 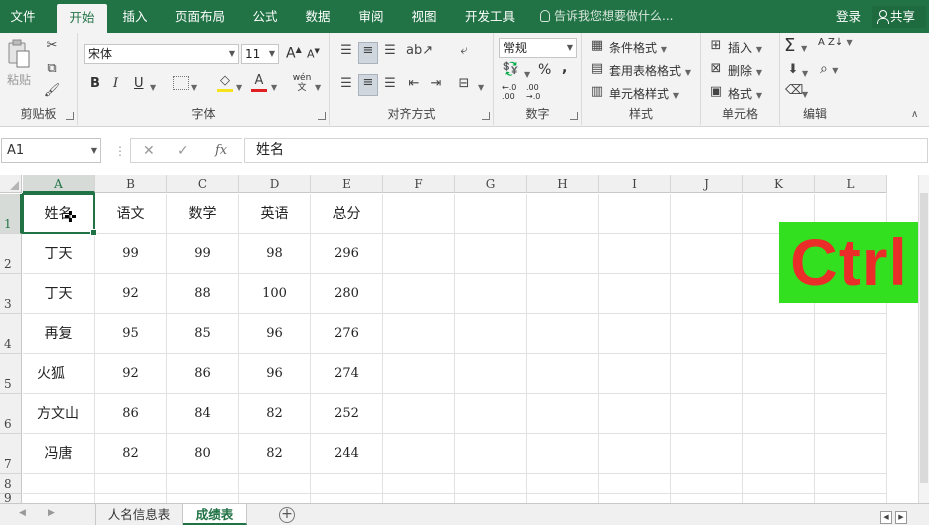 I want to click on cell-k4, so click(x=779, y=334).